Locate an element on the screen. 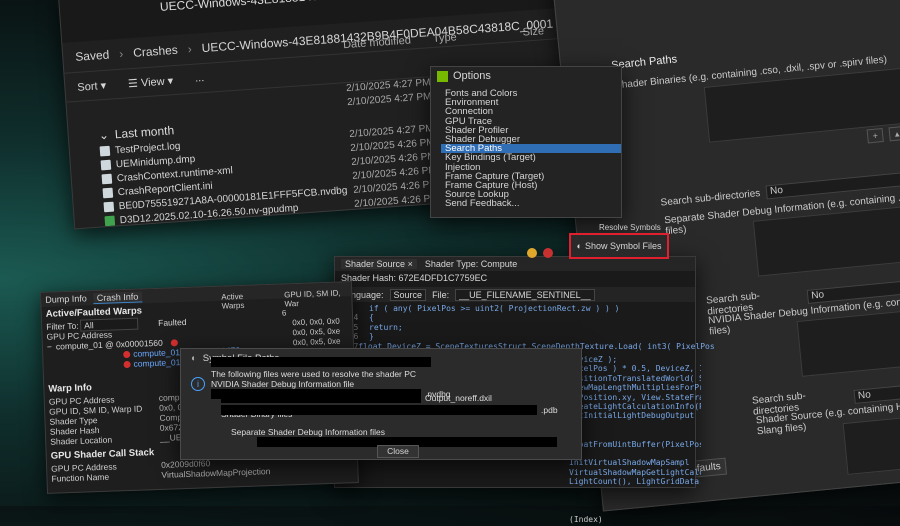 Image resolution: width=900 pixels, height=526 pixels. shader-tabs: Shader Source × Shader Type: Compute is located at coordinates (515, 264).